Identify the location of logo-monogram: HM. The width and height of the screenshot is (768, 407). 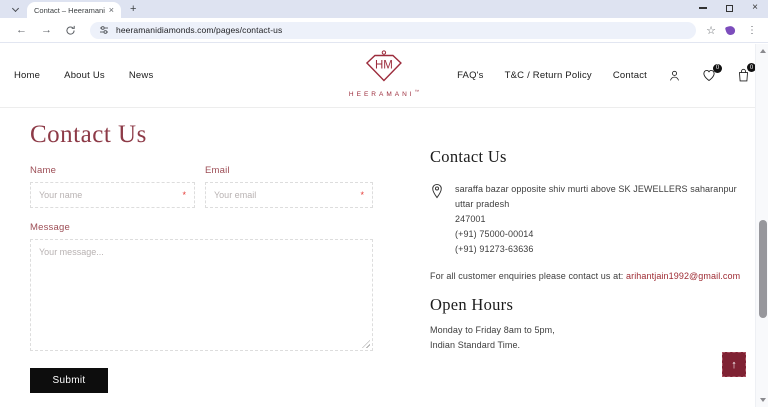
(384, 66).